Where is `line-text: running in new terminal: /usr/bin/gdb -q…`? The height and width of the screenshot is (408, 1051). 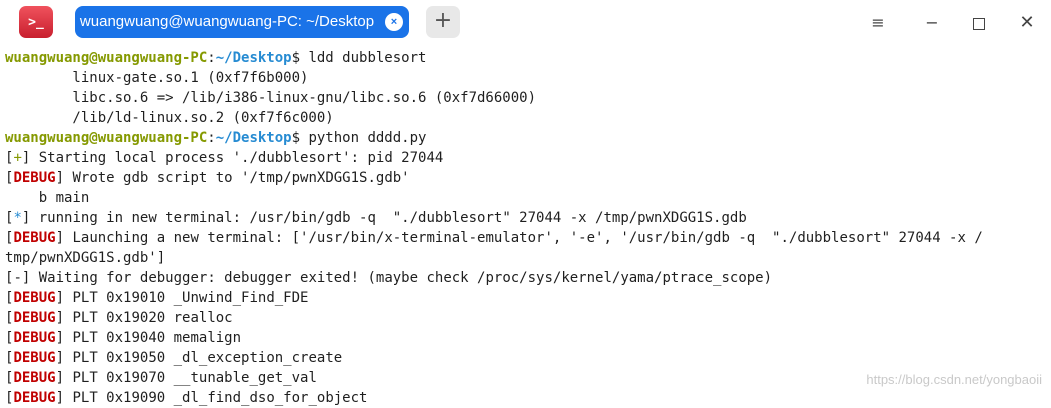
line-text: running in new terminal: /usr/bin/gdb -q… is located at coordinates (388, 218).